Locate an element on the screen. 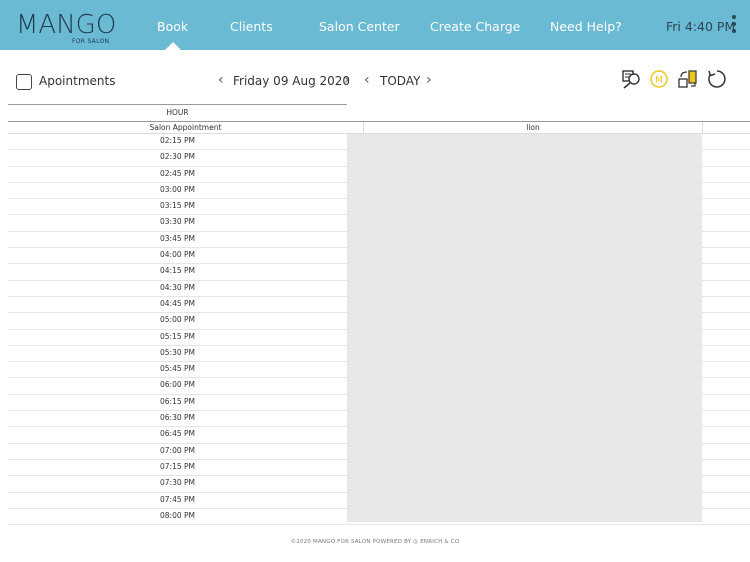 The height and width of the screenshot is (562, 750). time-label: 07:45 PM is located at coordinates (177, 499).